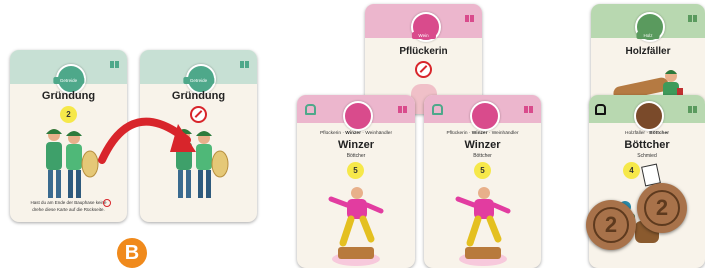 Image resolution: width=705 pixels, height=268 pixels. What do you see at coordinates (68, 209) in the screenshot?
I see `card-footer-text-2: drehe diese Karte auf die Rückseite.` at bounding box center [68, 209].